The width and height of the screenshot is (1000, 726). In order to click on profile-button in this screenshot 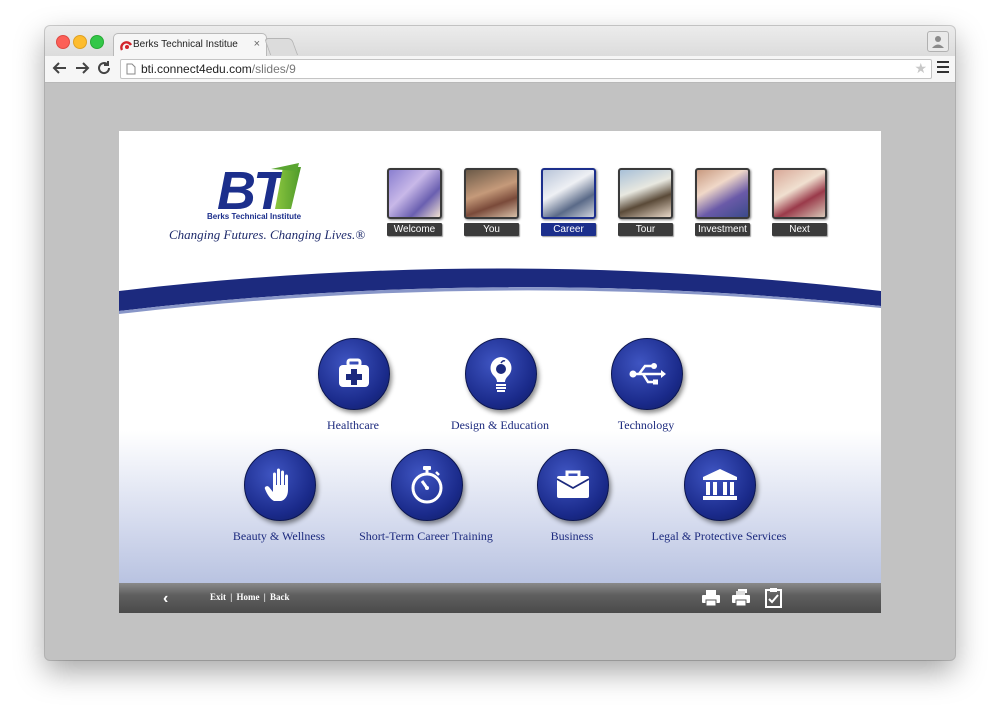, I will do `click(938, 41)`.